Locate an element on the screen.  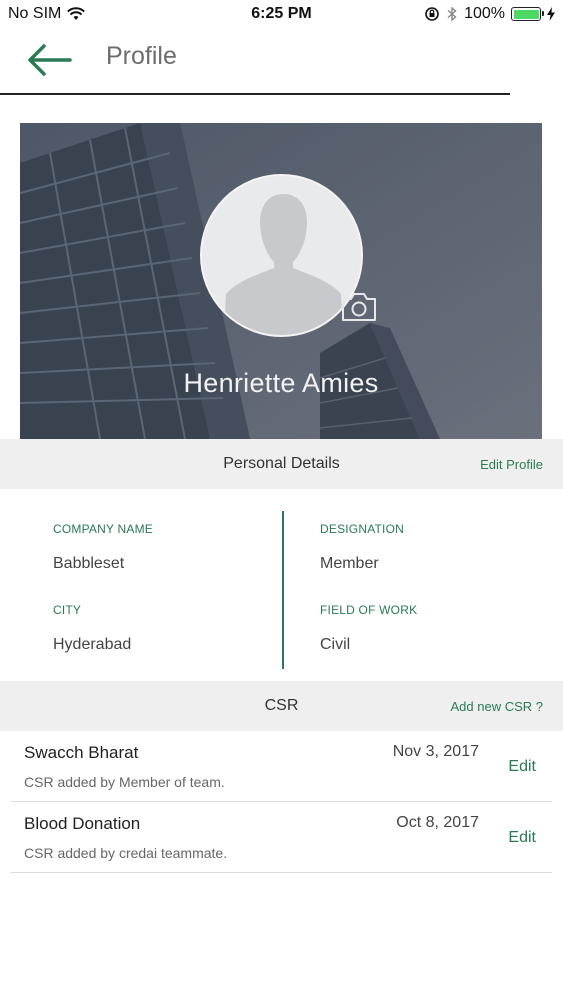
battery-icon is located at coordinates (527, 14).